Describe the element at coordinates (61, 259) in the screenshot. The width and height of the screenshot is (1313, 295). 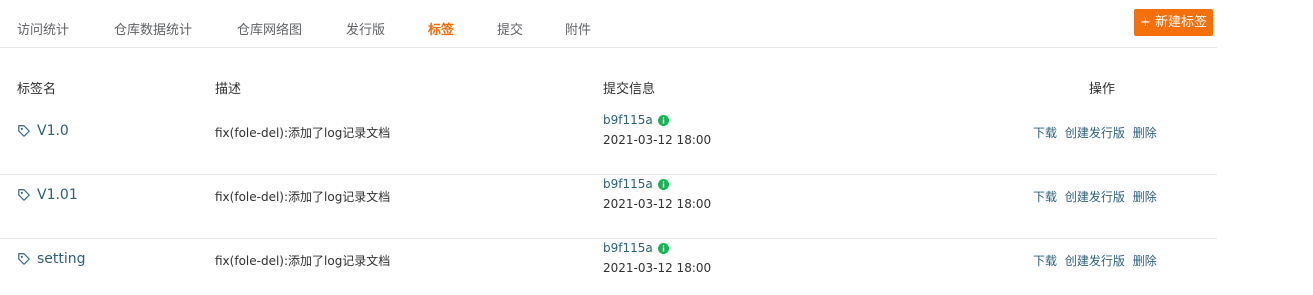
I see `tag-name-label: setting` at that location.